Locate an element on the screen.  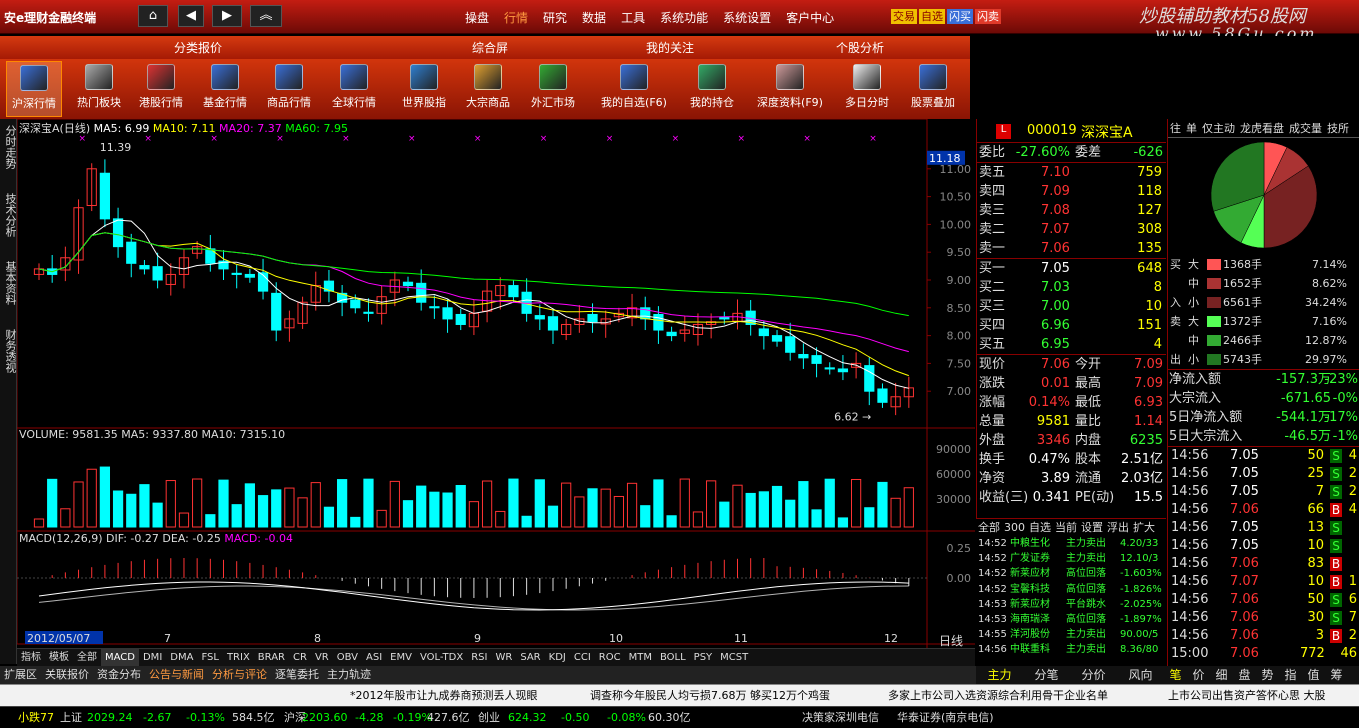
flow-tab: 龙虎看盘 is located at coordinates (1262, 128).